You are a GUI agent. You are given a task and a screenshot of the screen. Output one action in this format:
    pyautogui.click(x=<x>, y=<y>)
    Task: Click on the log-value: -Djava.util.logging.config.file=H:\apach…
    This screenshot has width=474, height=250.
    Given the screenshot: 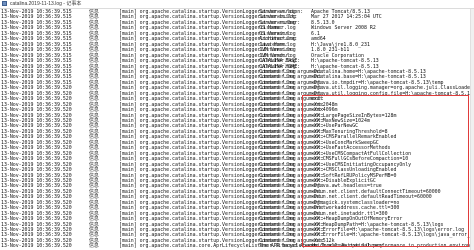 What is the action you would take?
    pyautogui.click(x=392, y=93)
    